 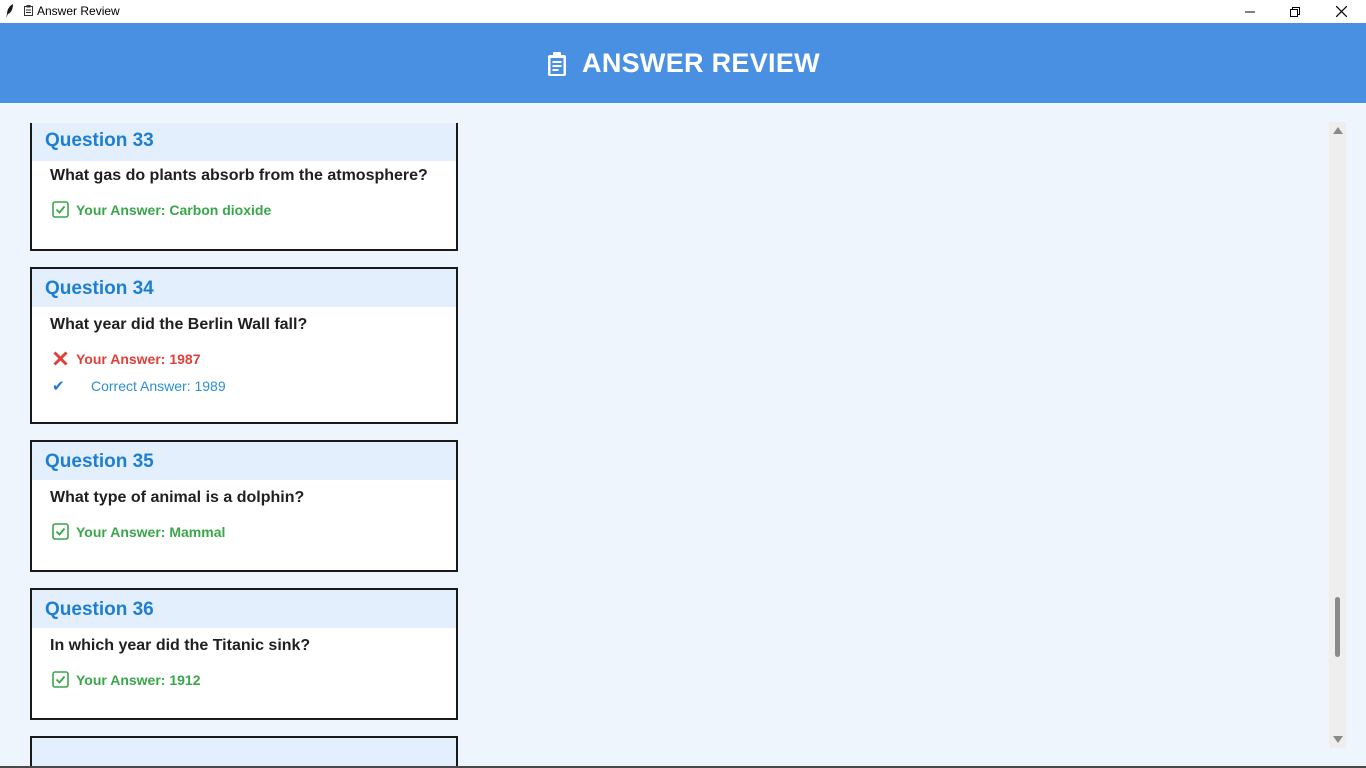 What do you see at coordinates (151, 531) in the screenshot?
I see `your-answer-text: Your Answer: Mammal` at bounding box center [151, 531].